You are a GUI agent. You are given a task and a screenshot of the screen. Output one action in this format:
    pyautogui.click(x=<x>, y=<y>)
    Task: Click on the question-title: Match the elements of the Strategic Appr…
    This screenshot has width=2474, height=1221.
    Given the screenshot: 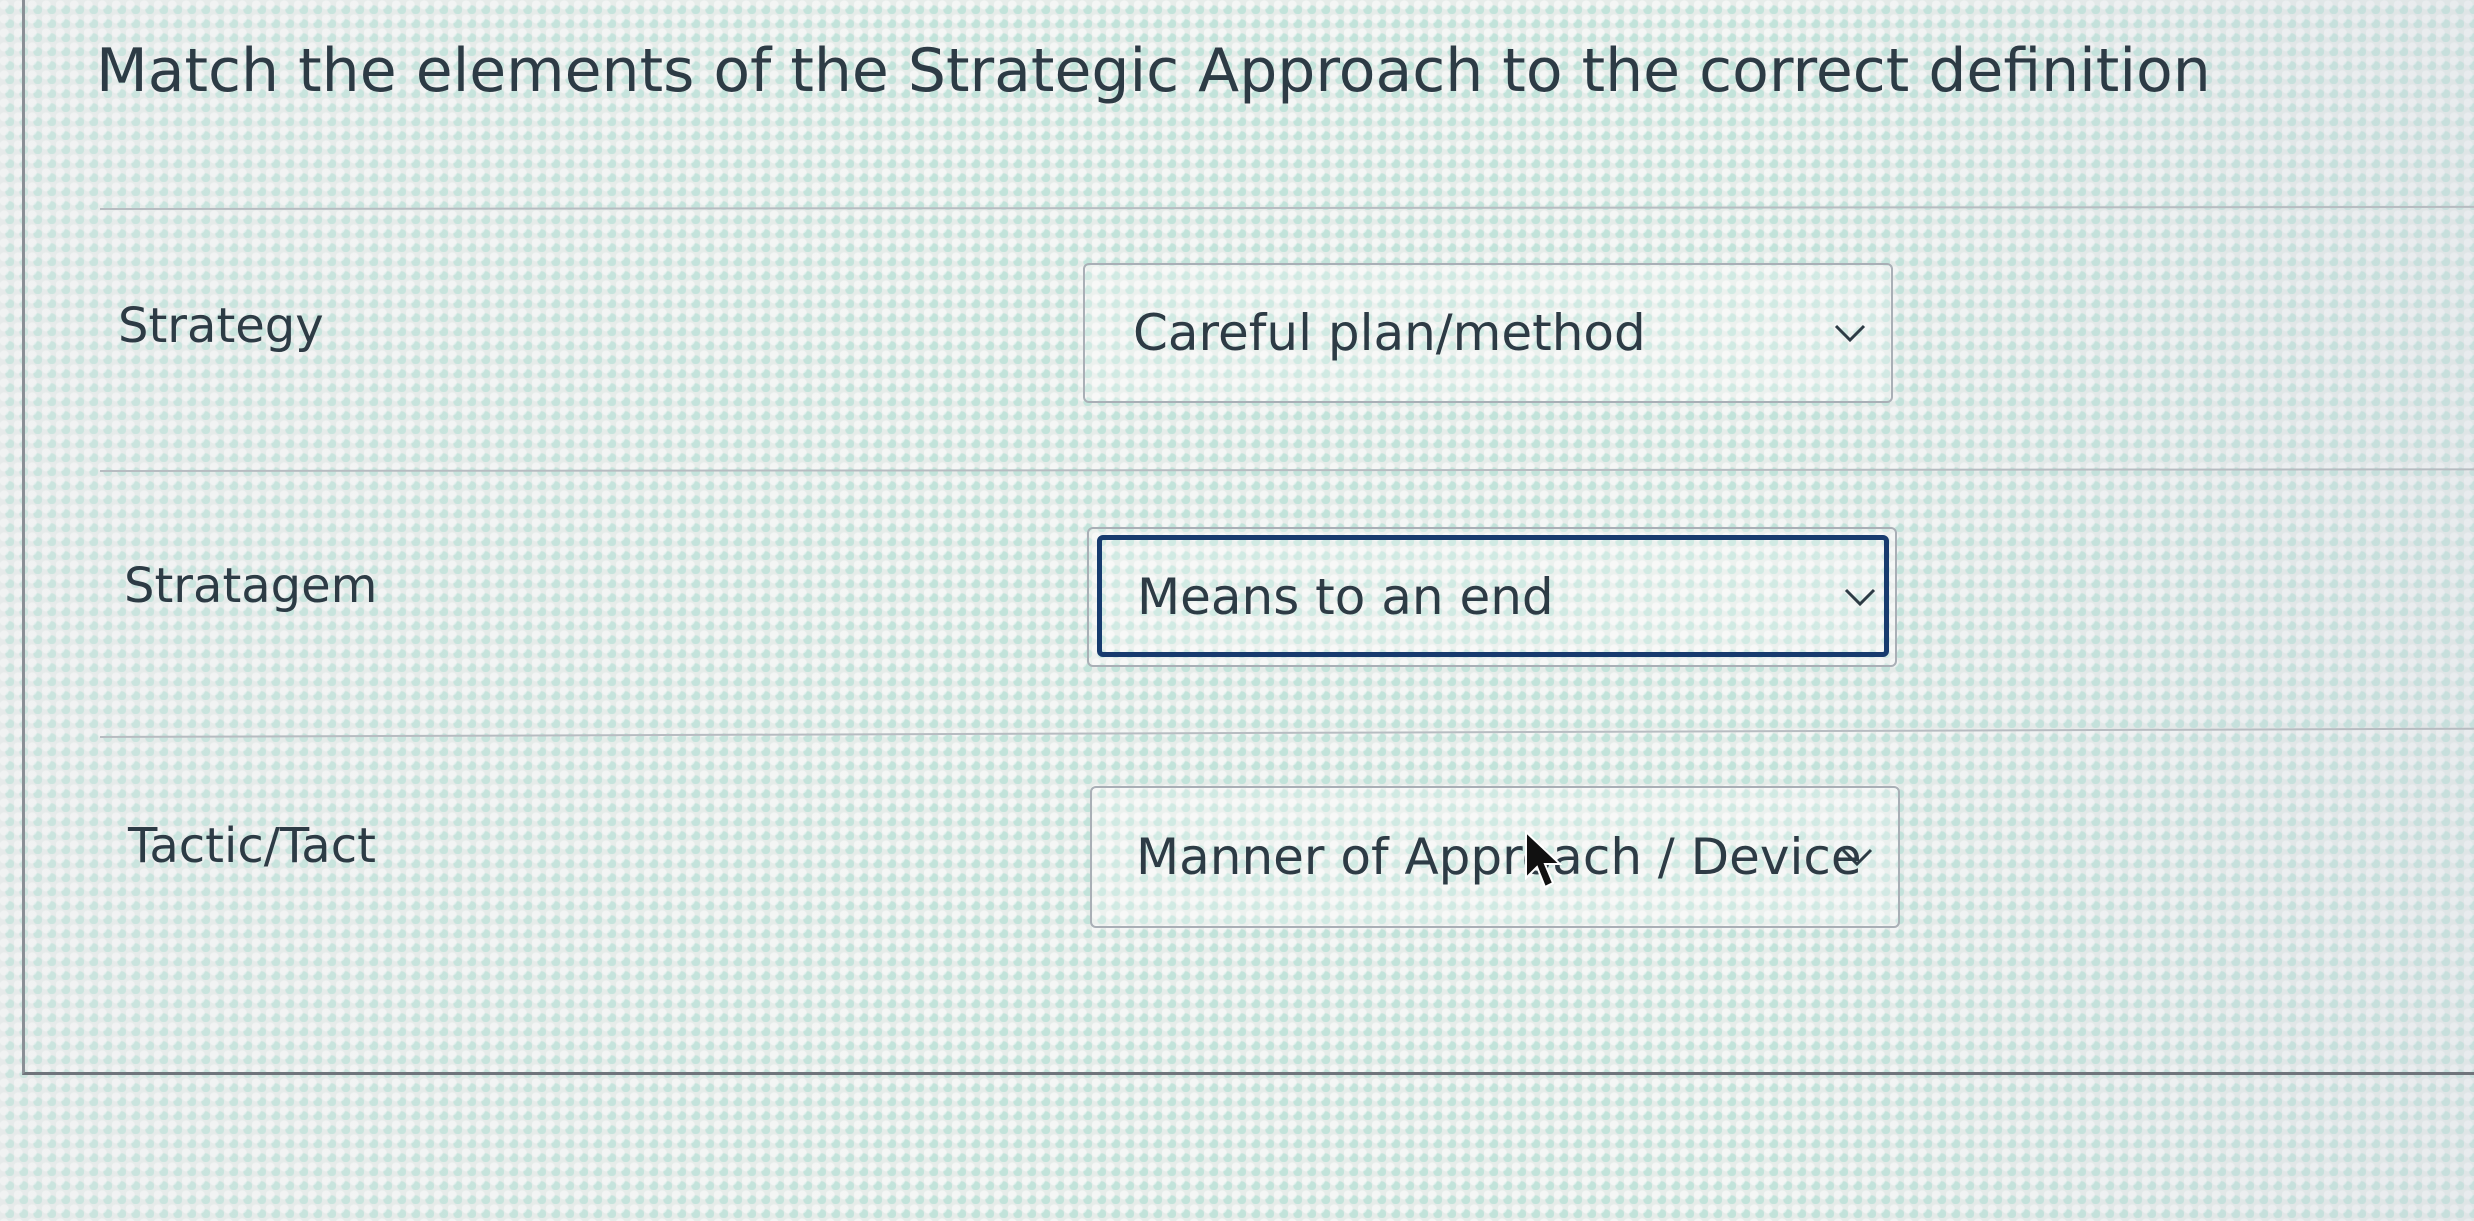 What is the action you would take?
    pyautogui.click(x=1153, y=71)
    